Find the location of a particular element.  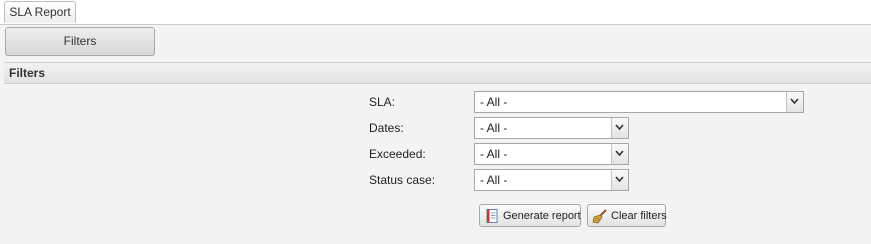

tab-bar: SLA Report is located at coordinates (435, 12).